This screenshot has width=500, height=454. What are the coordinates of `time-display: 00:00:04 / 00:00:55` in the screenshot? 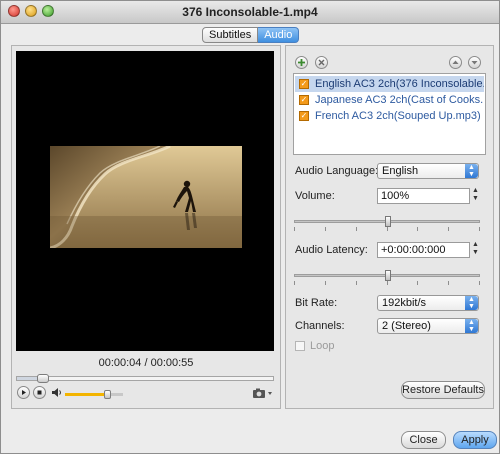 It's located at (146, 363).